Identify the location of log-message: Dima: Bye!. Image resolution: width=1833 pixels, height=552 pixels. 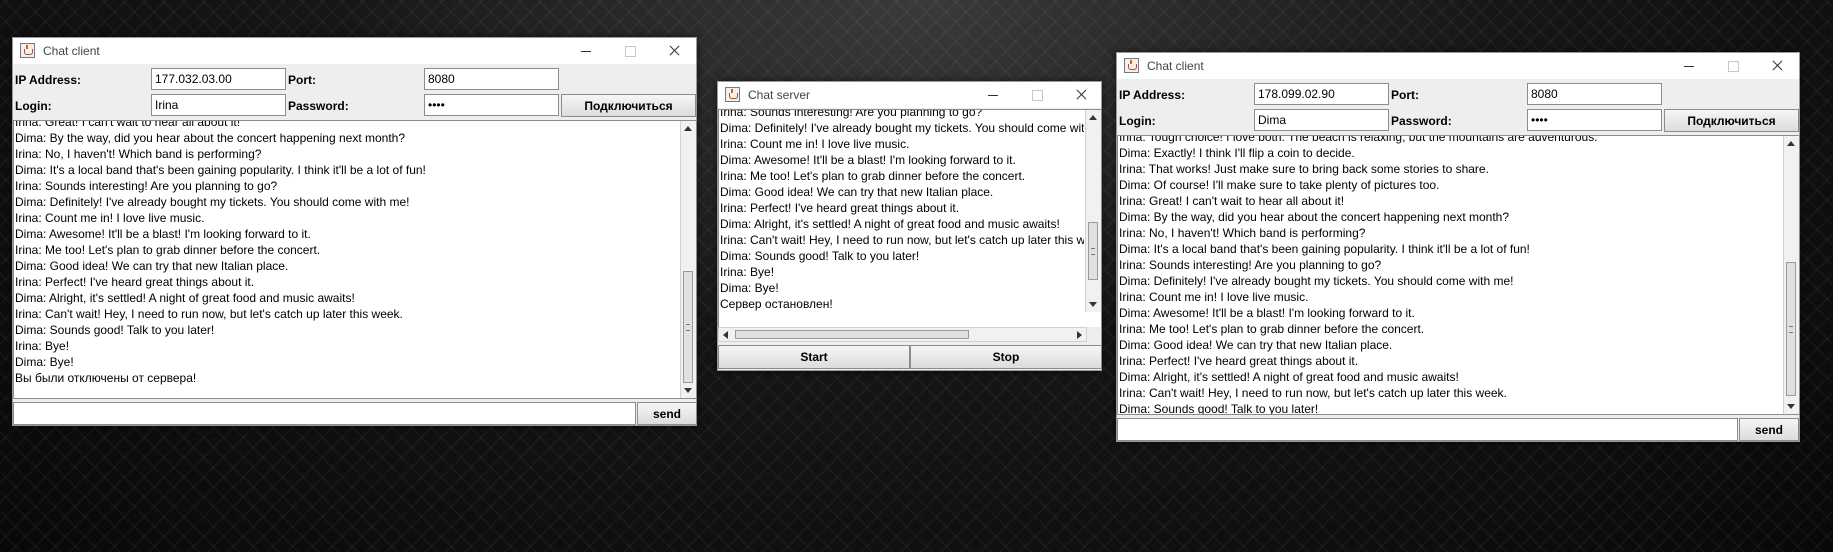
(749, 288).